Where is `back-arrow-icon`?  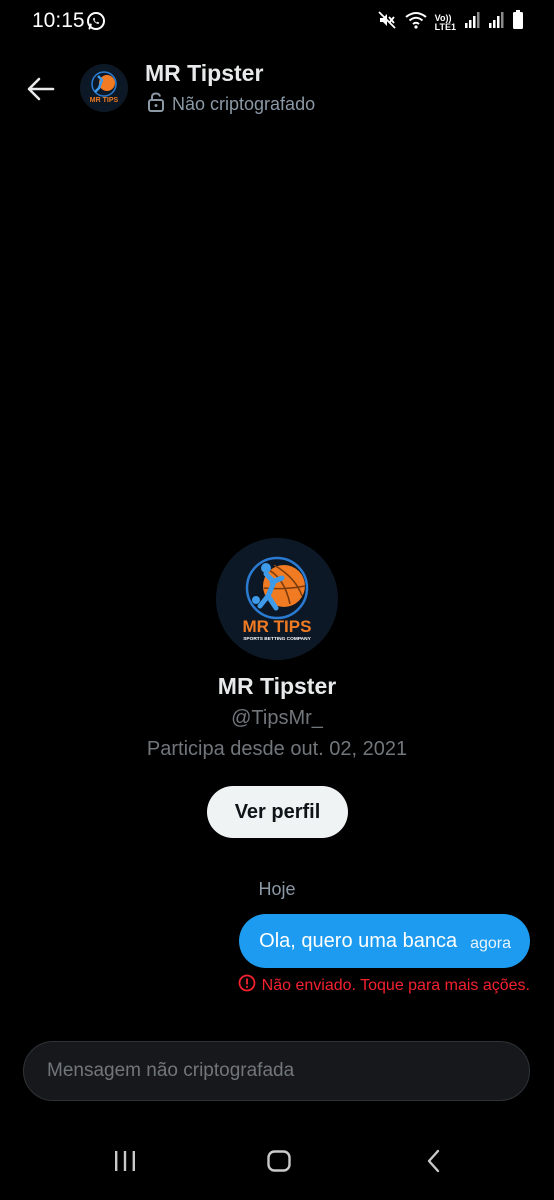 back-arrow-icon is located at coordinates (41, 89).